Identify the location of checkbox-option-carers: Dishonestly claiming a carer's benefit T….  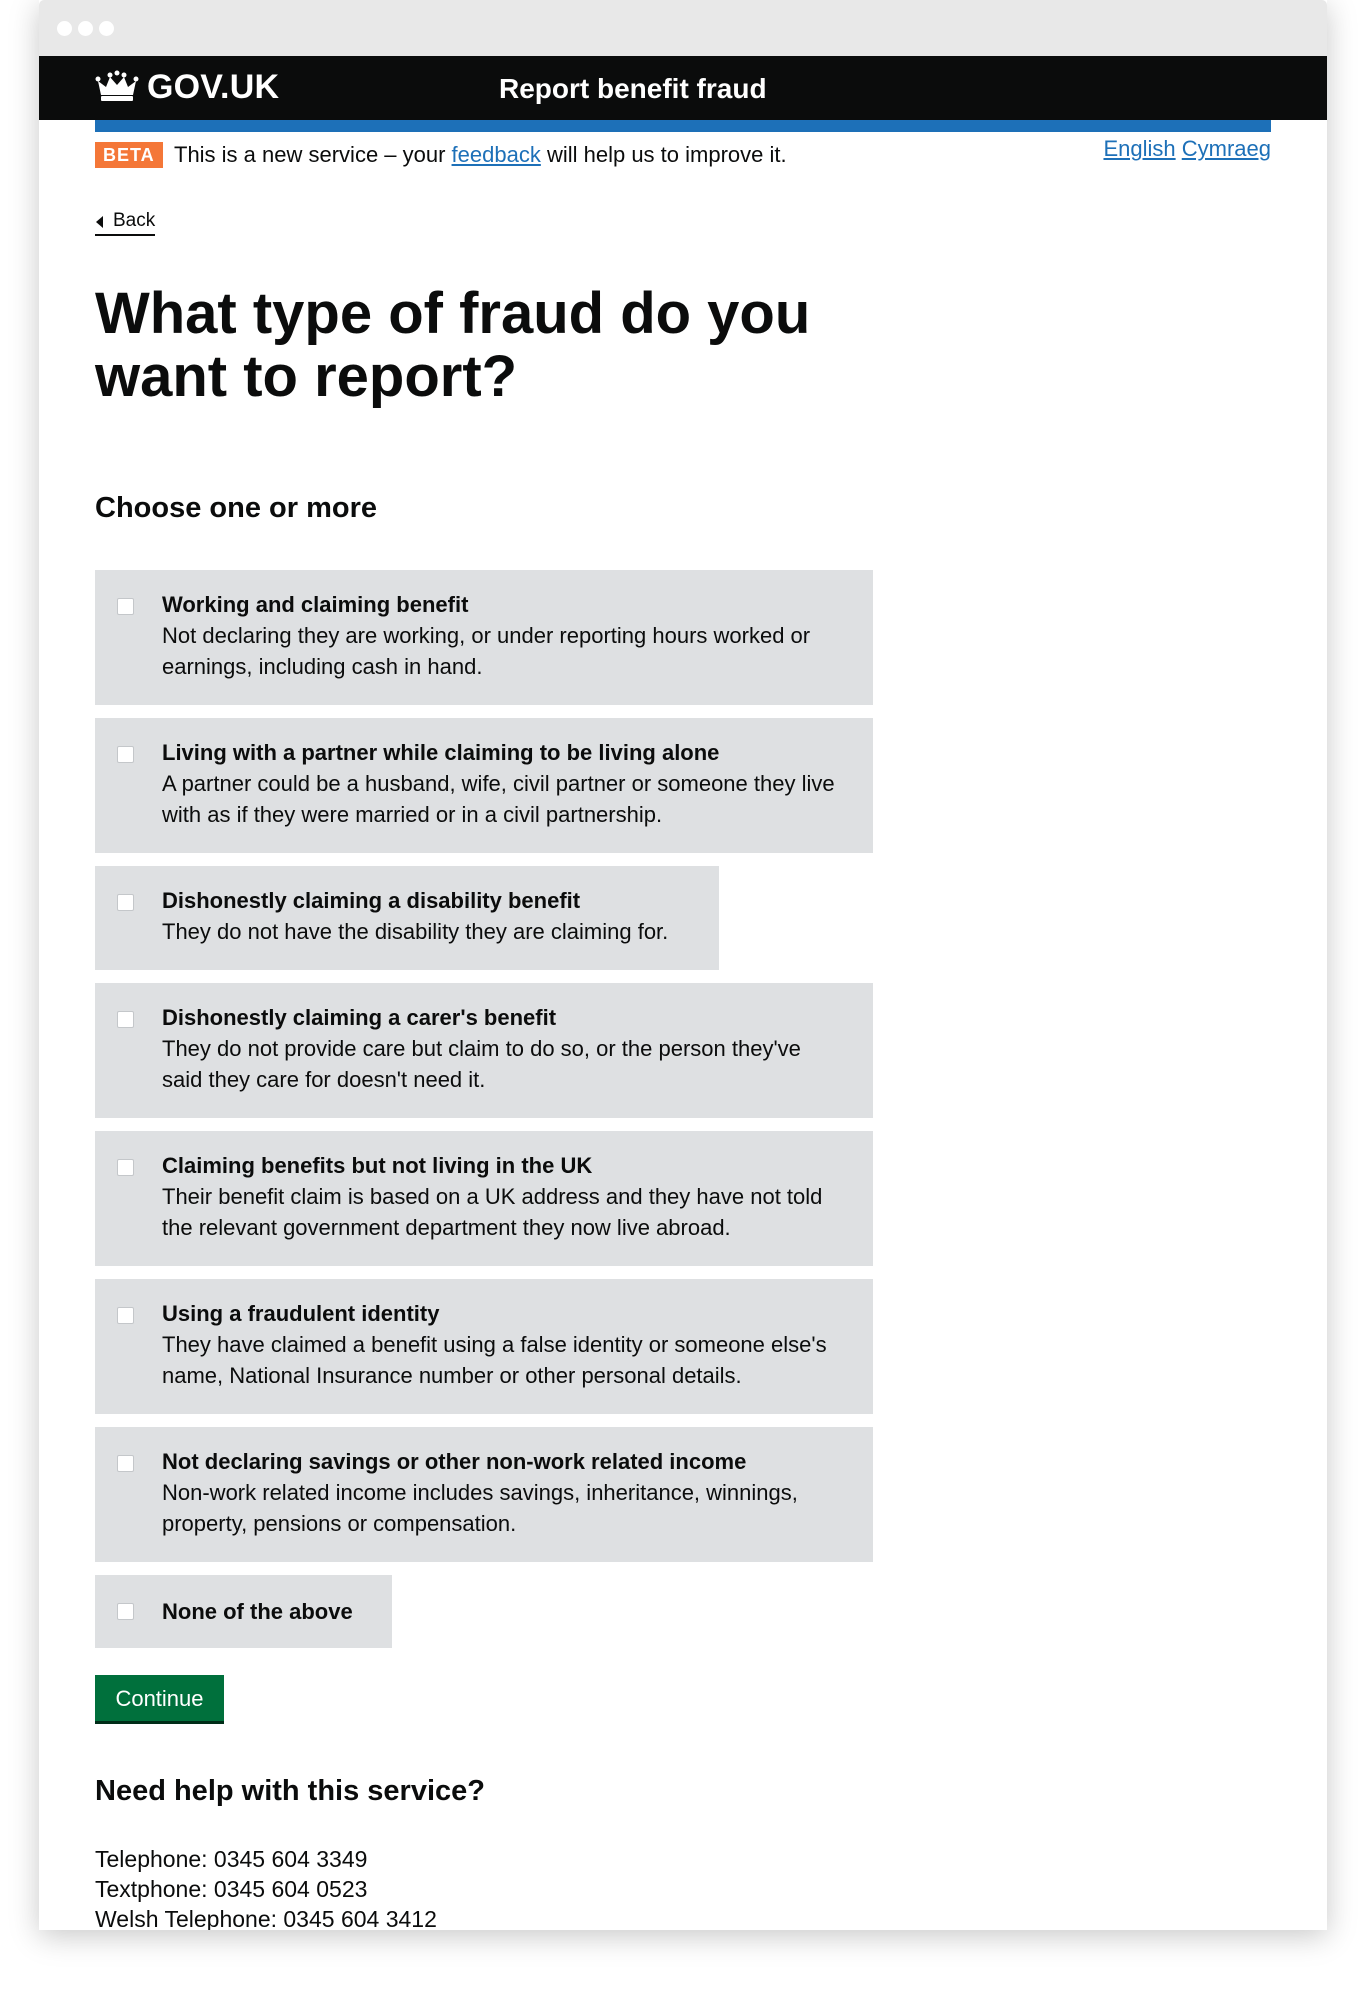
(484, 1050).